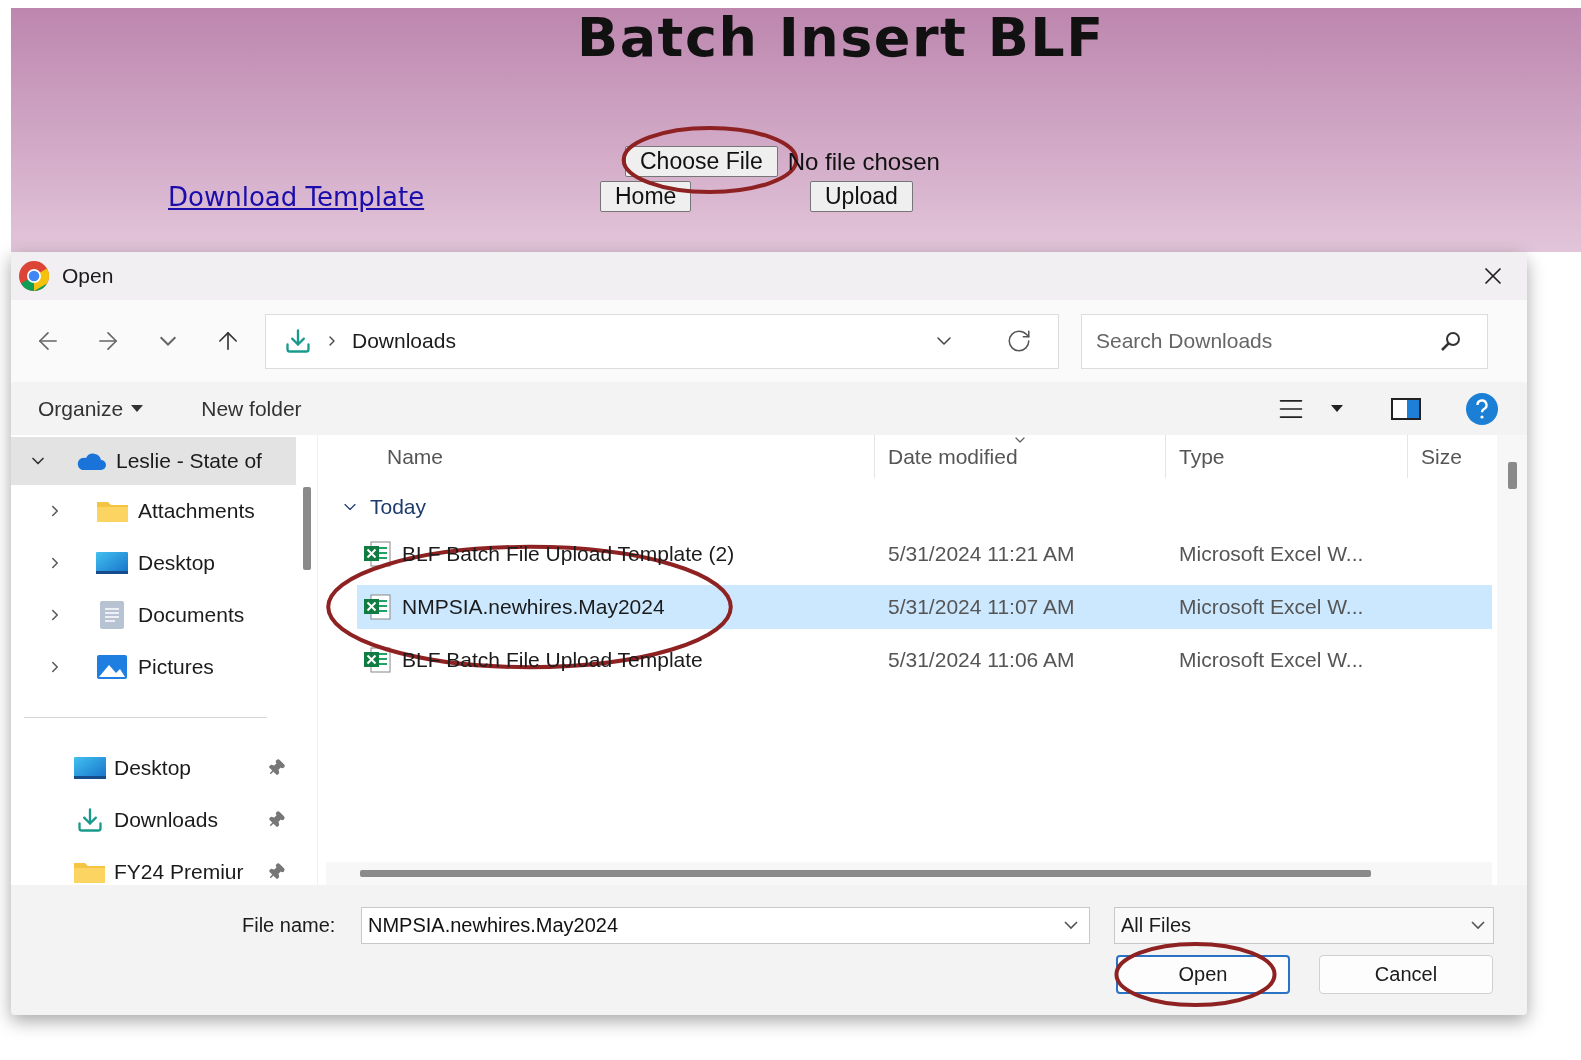 The width and height of the screenshot is (1581, 1060). What do you see at coordinates (289, 925) in the screenshot?
I see `file-name-label: File name:` at bounding box center [289, 925].